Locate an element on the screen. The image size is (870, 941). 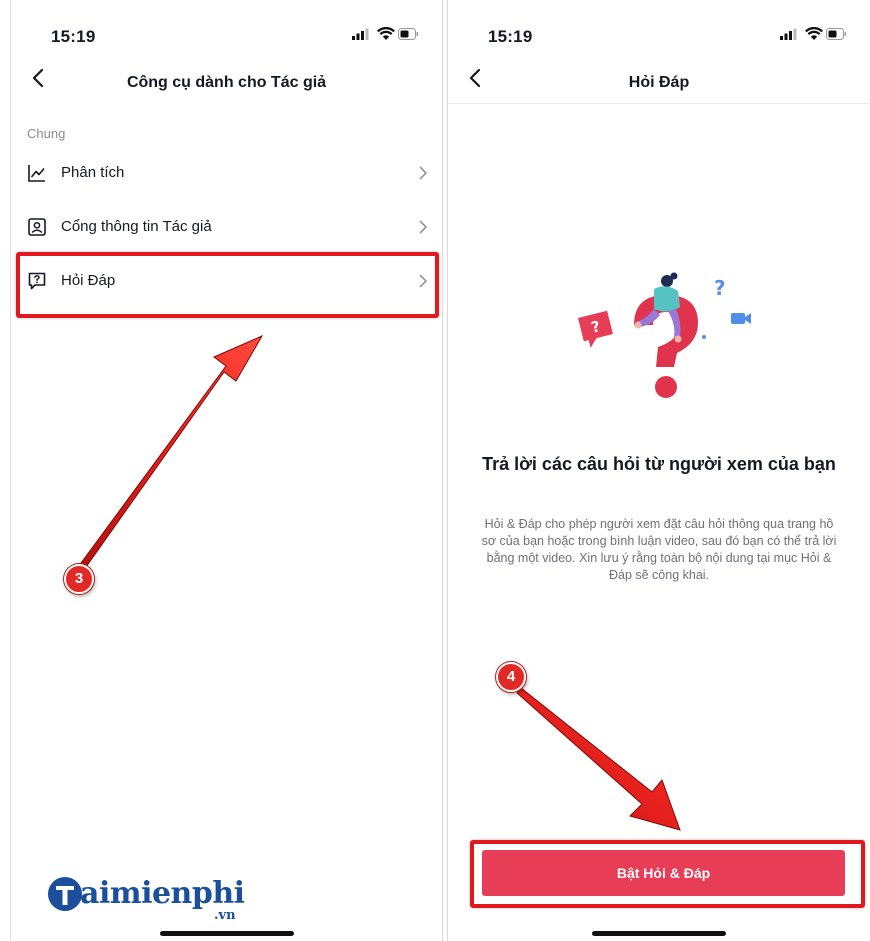
menu-item-creator-portal: Cổng thông tin Tác giả is located at coordinates (226, 227).